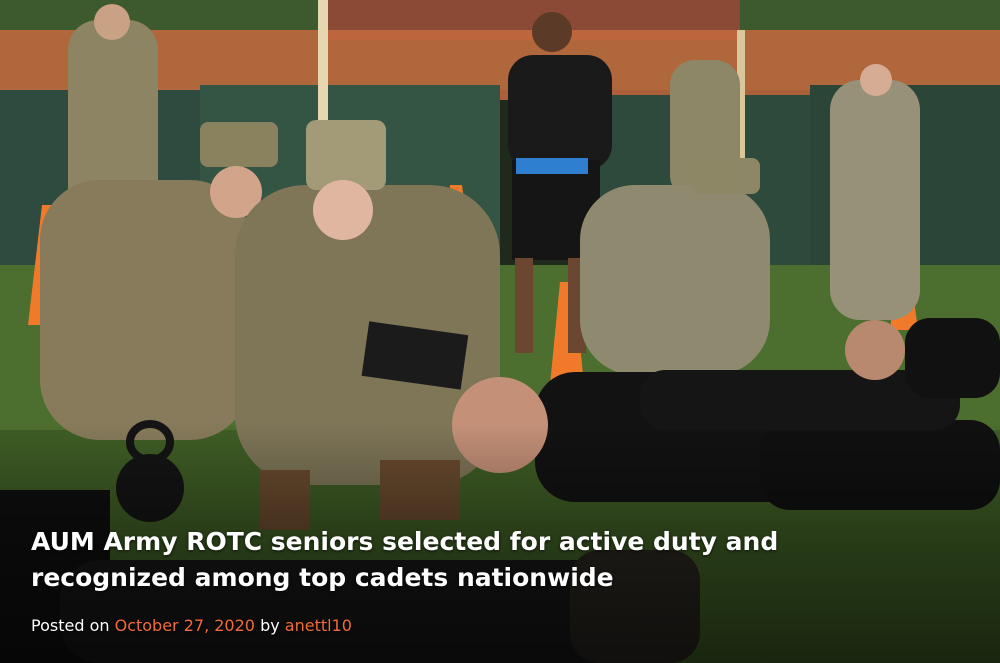 The width and height of the screenshot is (1000, 663). I want to click on post-meta: Posted on October 27, 2020 by anettl10, so click(481, 625).